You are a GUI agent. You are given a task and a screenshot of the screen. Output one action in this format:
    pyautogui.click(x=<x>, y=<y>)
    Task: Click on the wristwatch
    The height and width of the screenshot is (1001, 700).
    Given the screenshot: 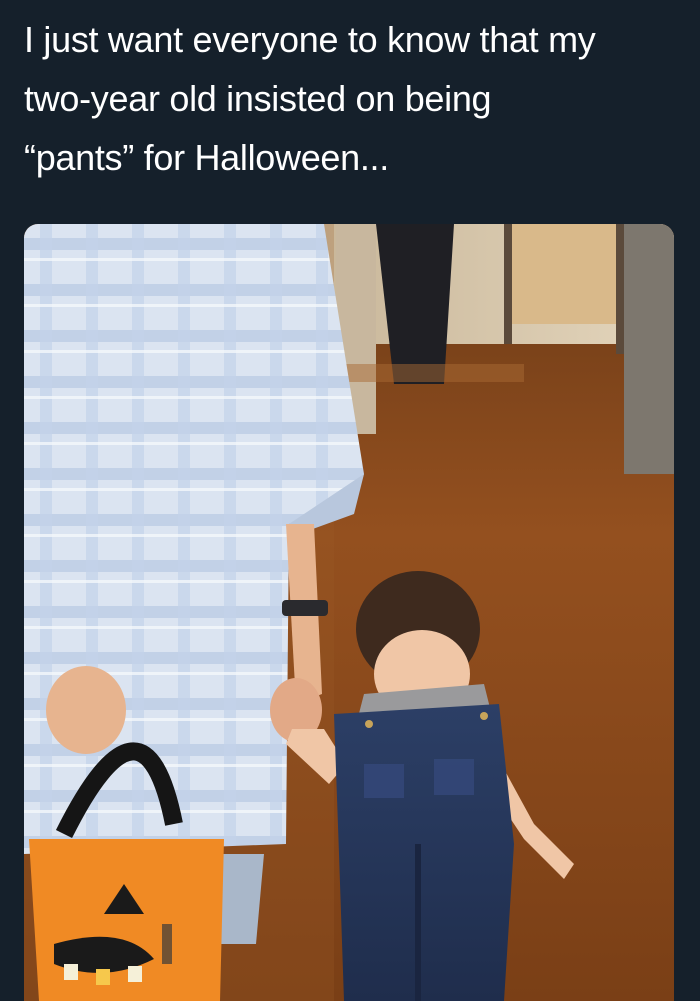 What is the action you would take?
    pyautogui.click(x=305, y=608)
    